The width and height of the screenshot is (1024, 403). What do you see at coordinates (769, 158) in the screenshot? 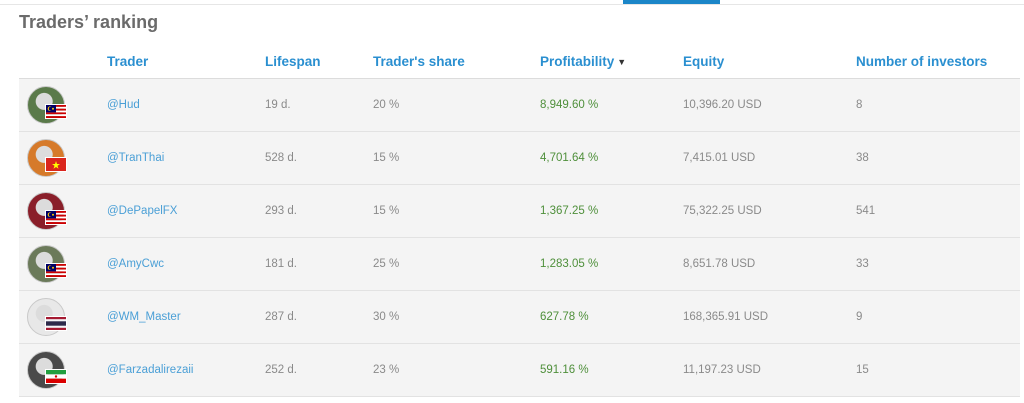
I see `equity-cell: 7,415.01 USD` at bounding box center [769, 158].